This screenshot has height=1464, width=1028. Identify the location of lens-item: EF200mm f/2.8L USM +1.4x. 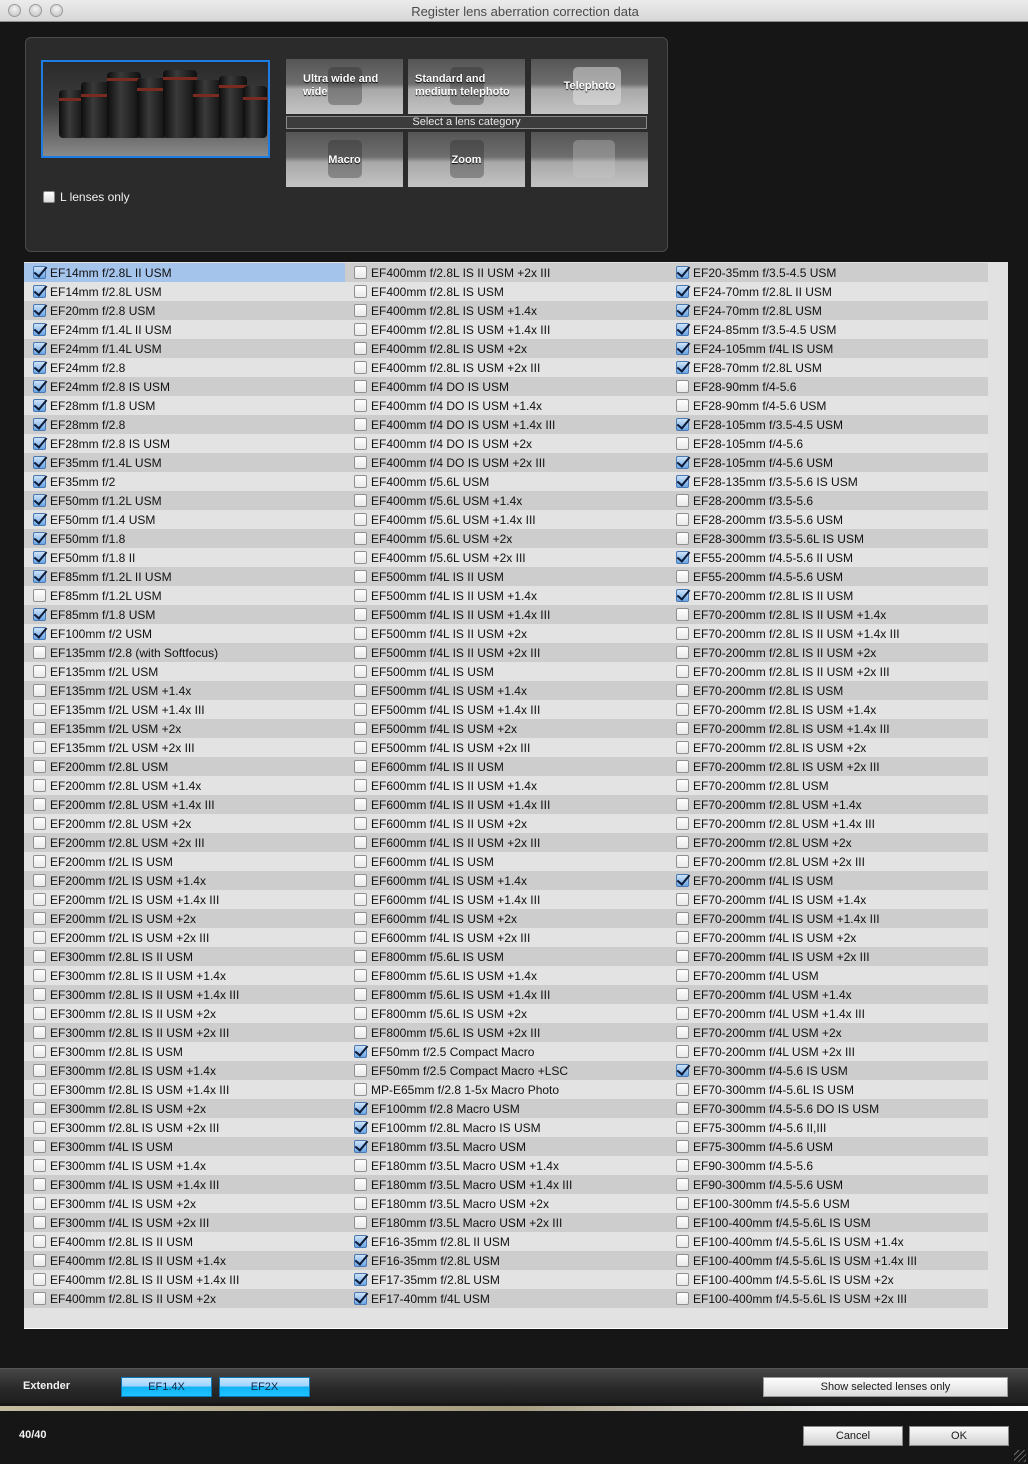
(184, 785).